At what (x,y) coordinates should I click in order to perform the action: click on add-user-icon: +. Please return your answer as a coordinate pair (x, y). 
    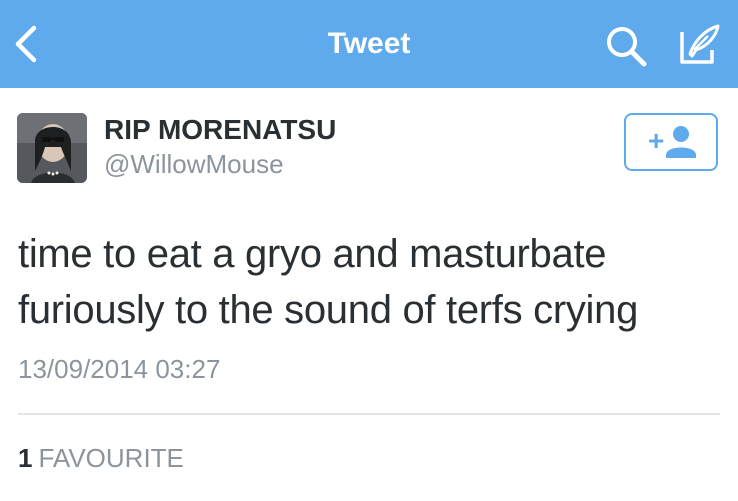
    Looking at the image, I should click on (672, 141).